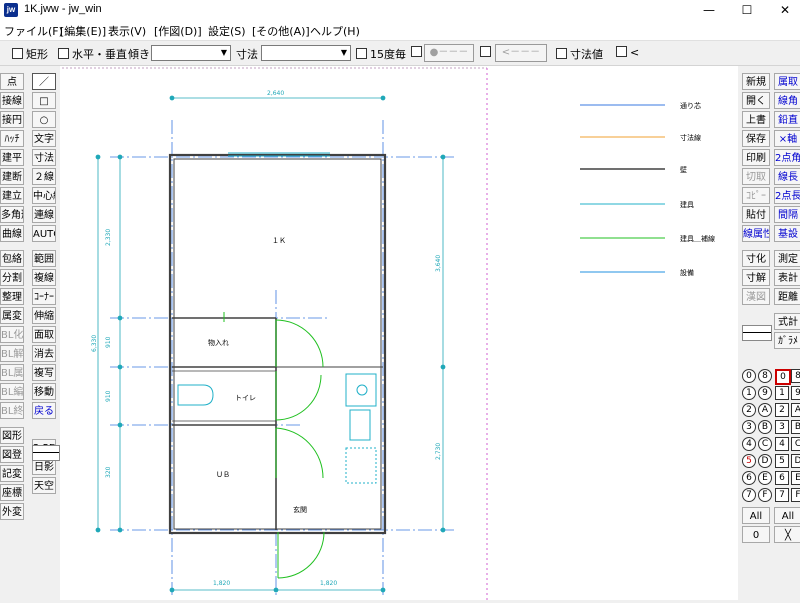 Image resolution: width=800 pixels, height=603 pixels. Describe the element at coordinates (44, 485) in the screenshot. I see `tool-left_col2-24: 天空` at that location.